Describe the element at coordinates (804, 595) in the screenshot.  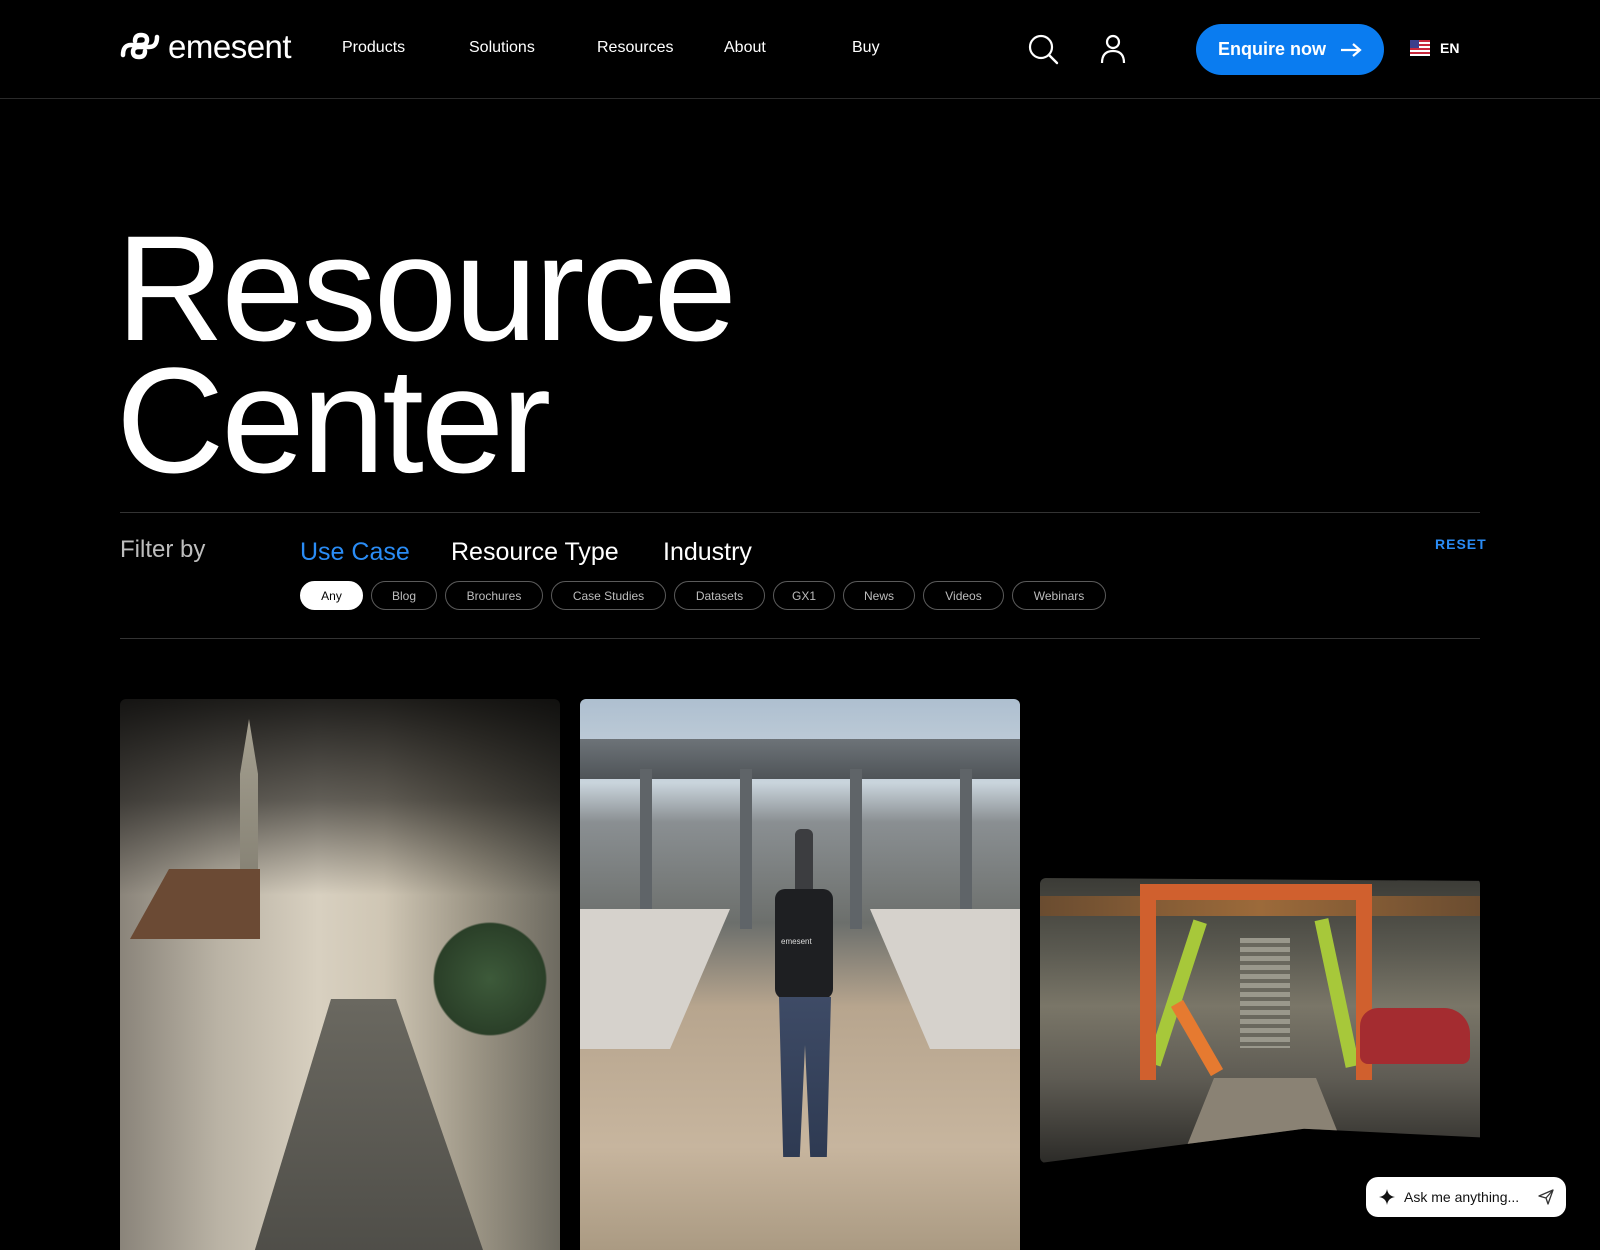
I see `filter-chip-gx1: GX1` at that location.